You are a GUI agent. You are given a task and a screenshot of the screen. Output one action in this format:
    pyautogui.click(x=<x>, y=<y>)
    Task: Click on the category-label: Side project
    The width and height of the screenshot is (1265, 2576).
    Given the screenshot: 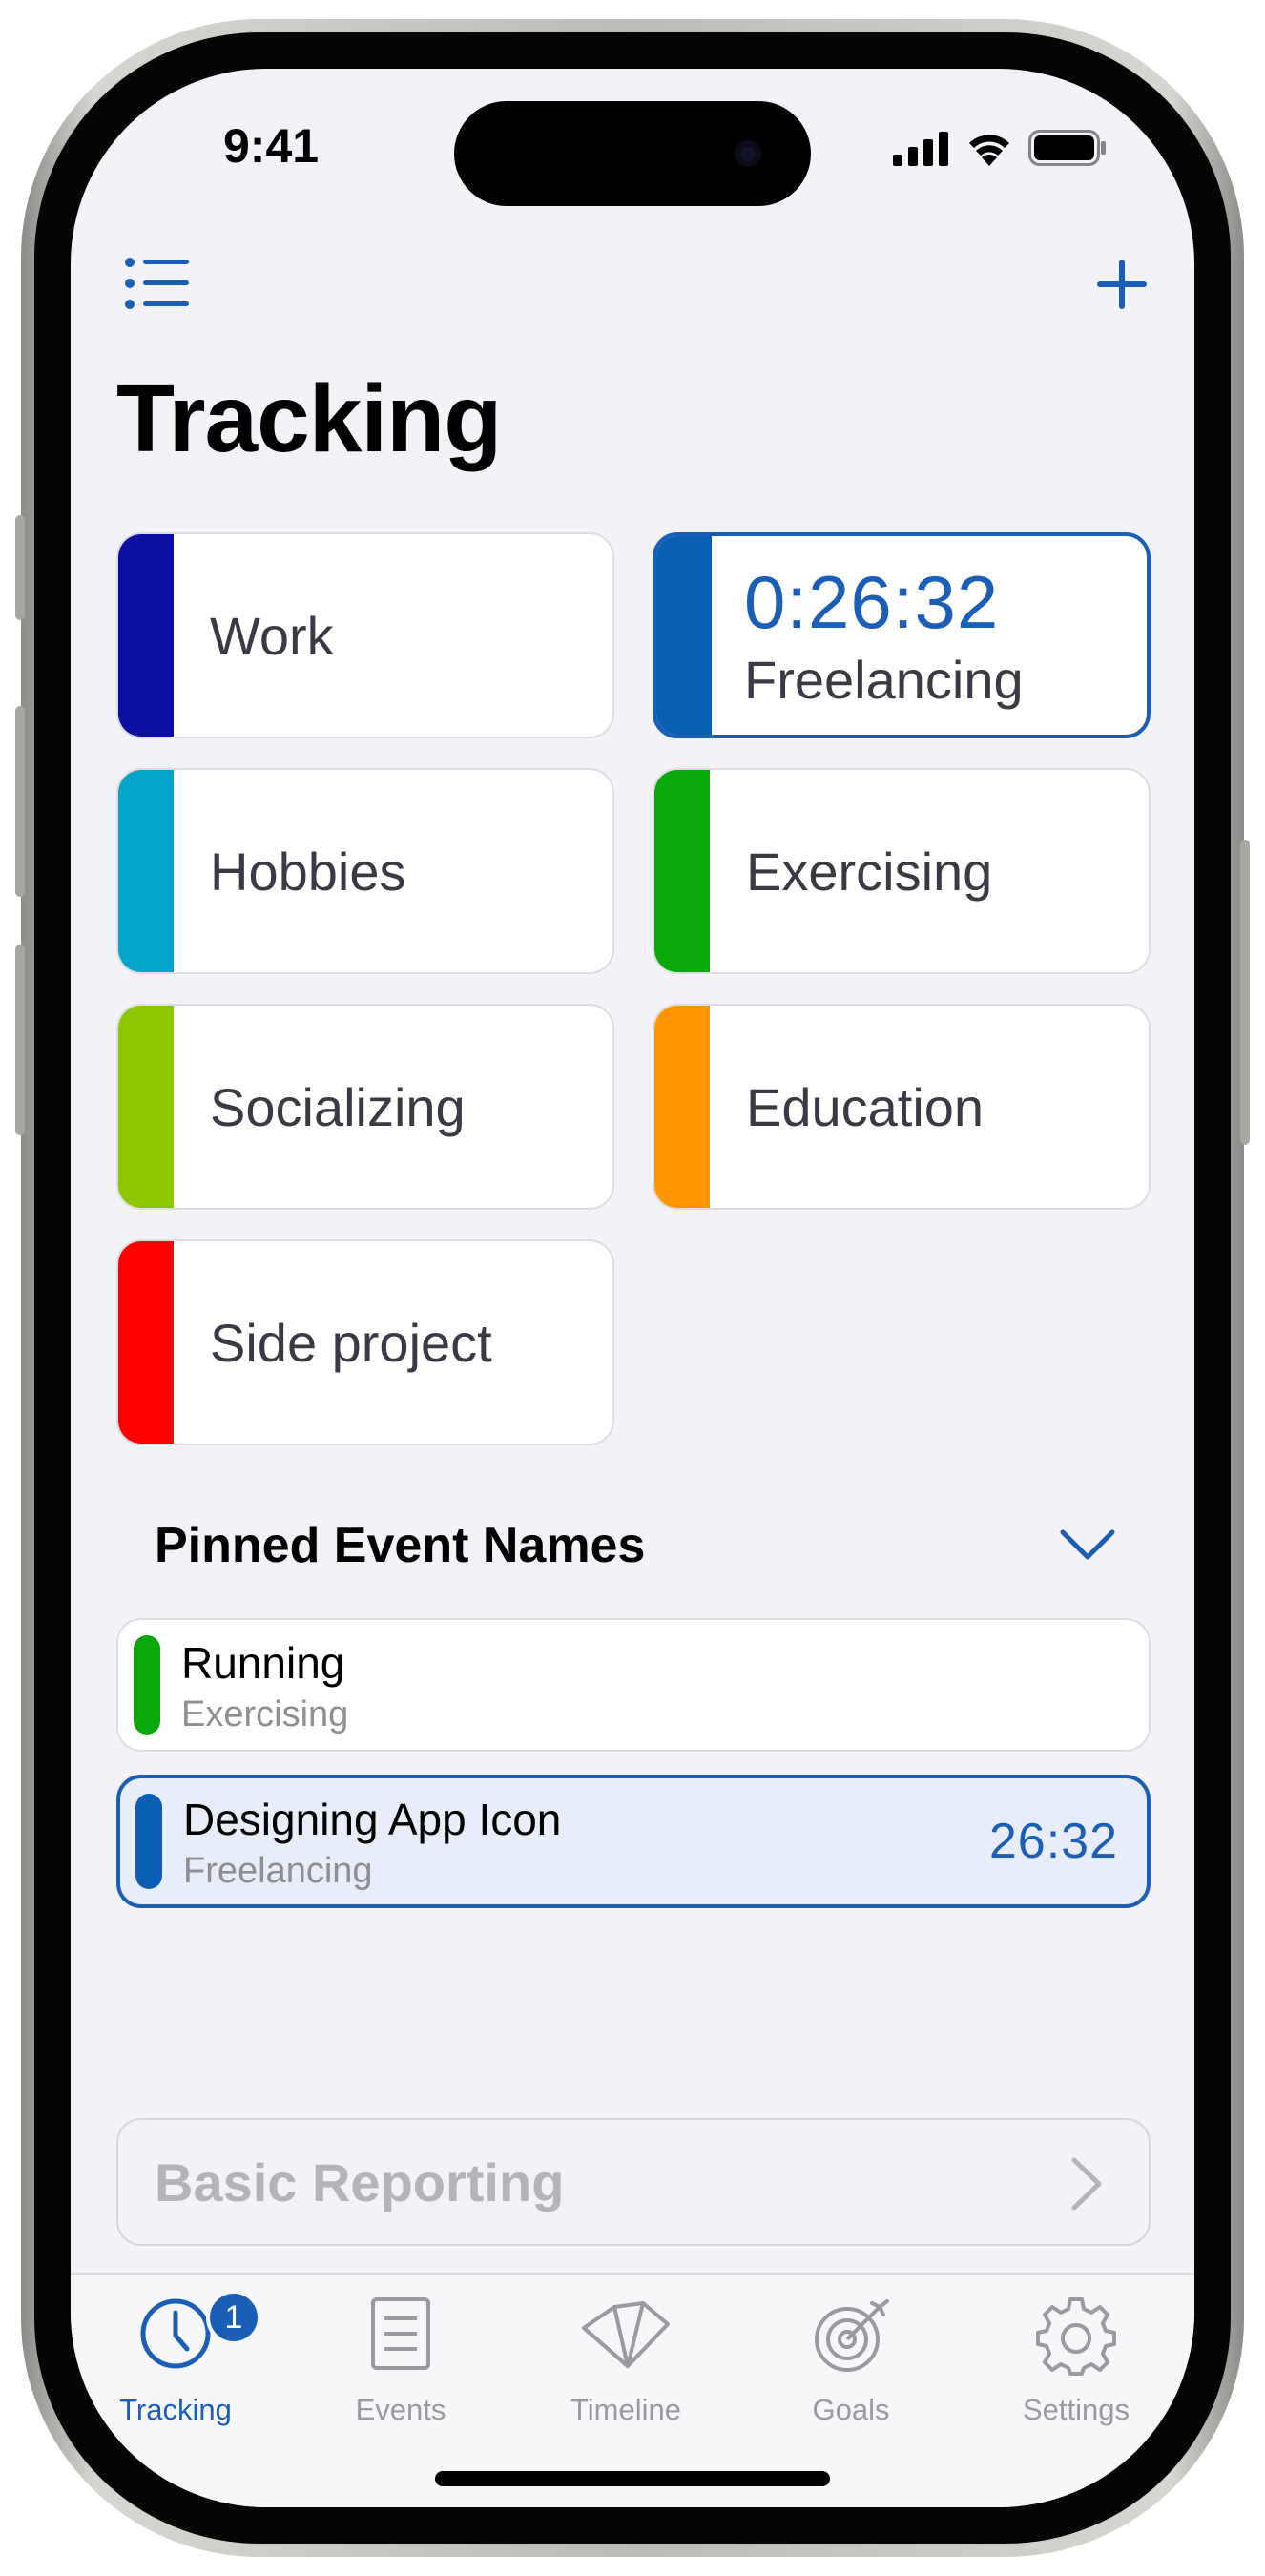 What is the action you would take?
    pyautogui.click(x=351, y=1342)
    